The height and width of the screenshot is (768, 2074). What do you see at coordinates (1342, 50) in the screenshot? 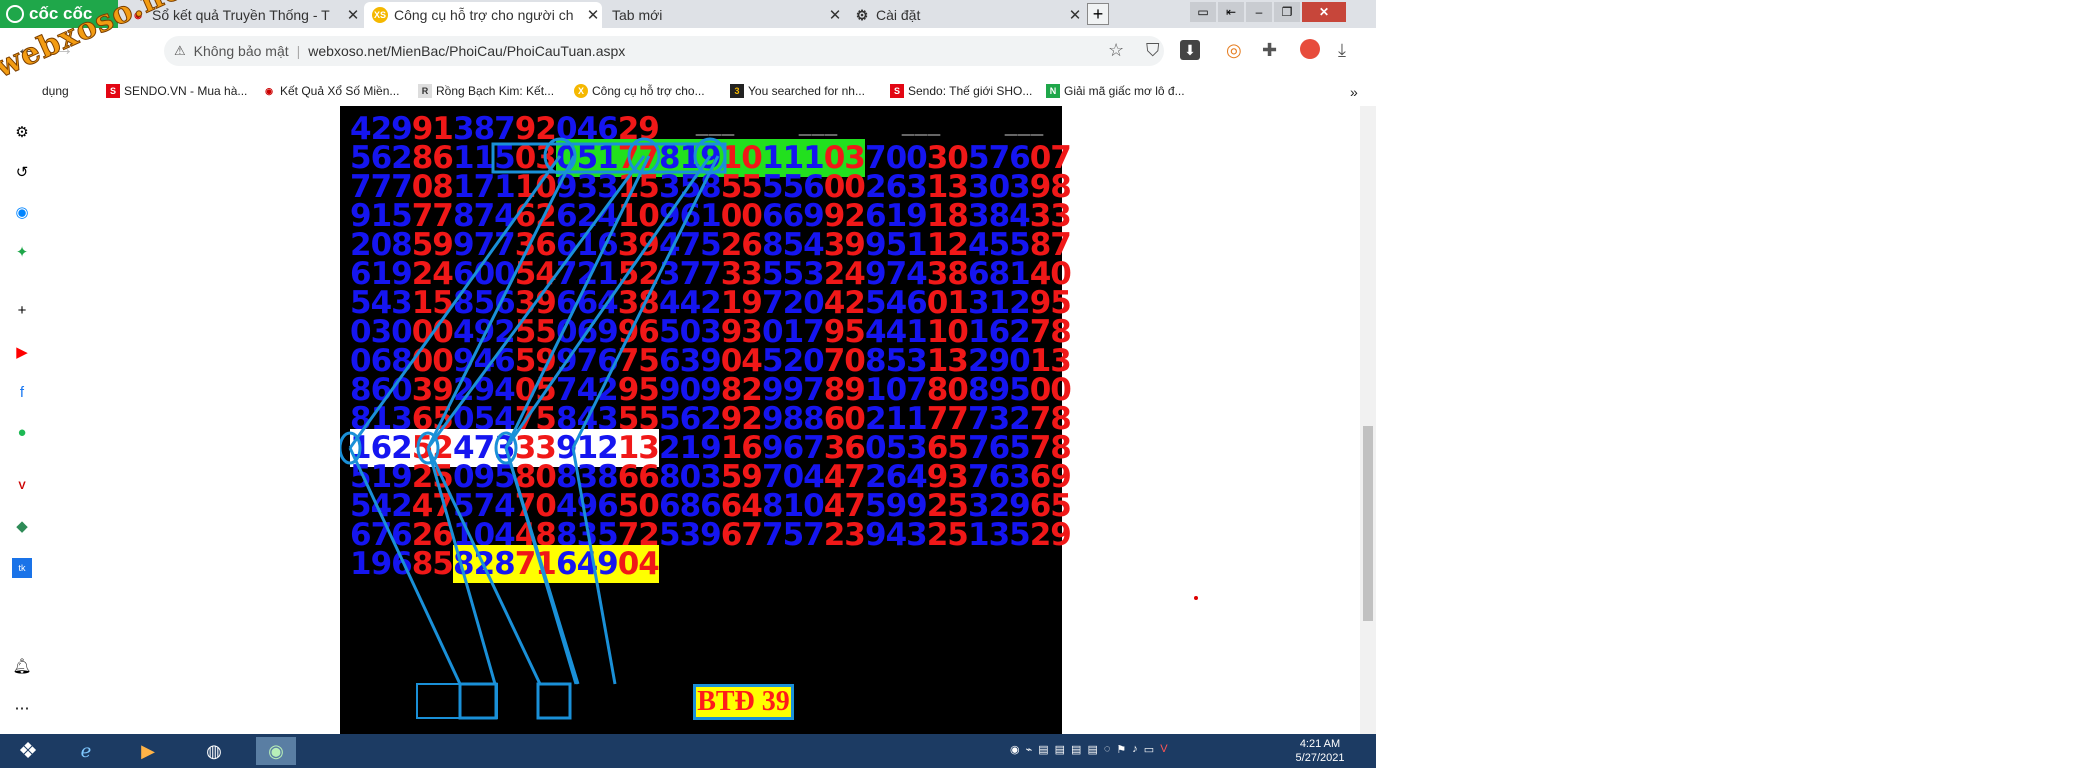
I see `downloads-icon: ⤓` at bounding box center [1342, 50].